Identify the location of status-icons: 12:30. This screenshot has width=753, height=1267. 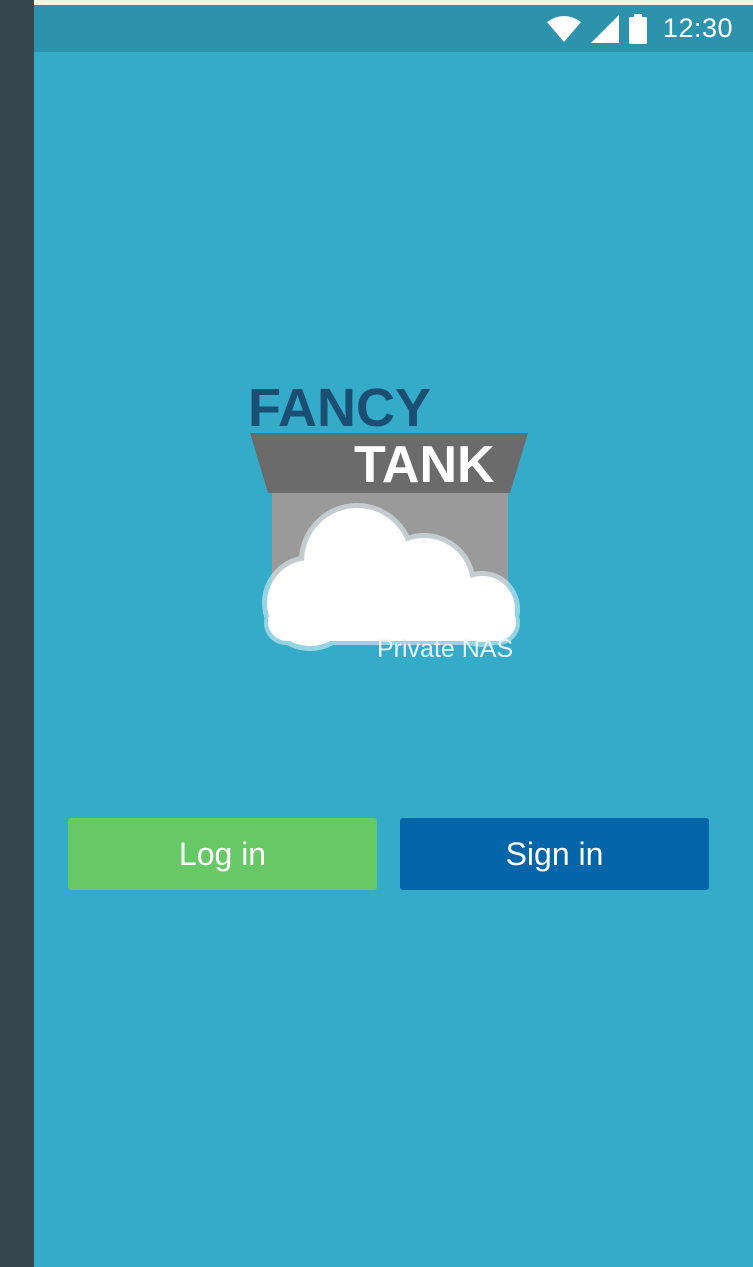
(639, 28).